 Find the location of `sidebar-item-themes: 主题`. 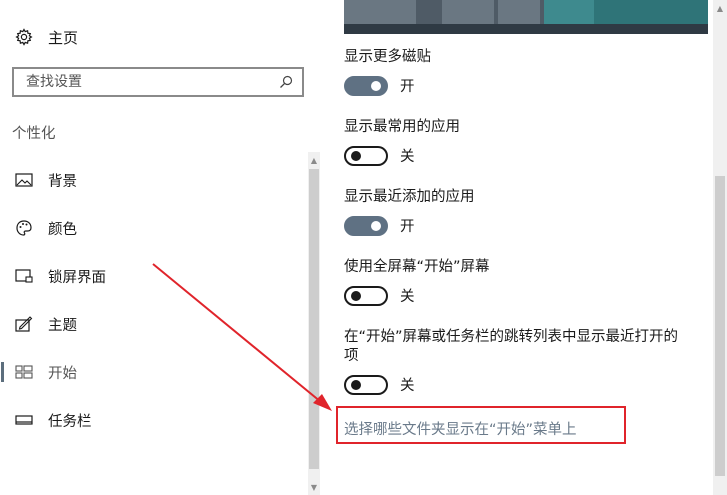

sidebar-item-themes: 主题 is located at coordinates (154, 324).